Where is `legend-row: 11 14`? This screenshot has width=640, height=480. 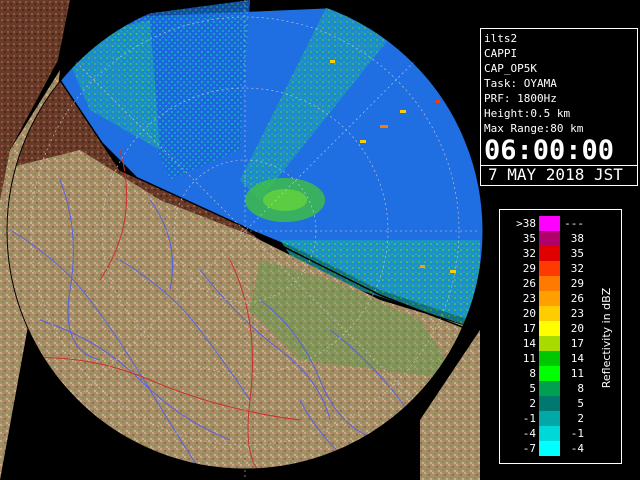
legend-row: 11 14 is located at coordinates (555, 358).